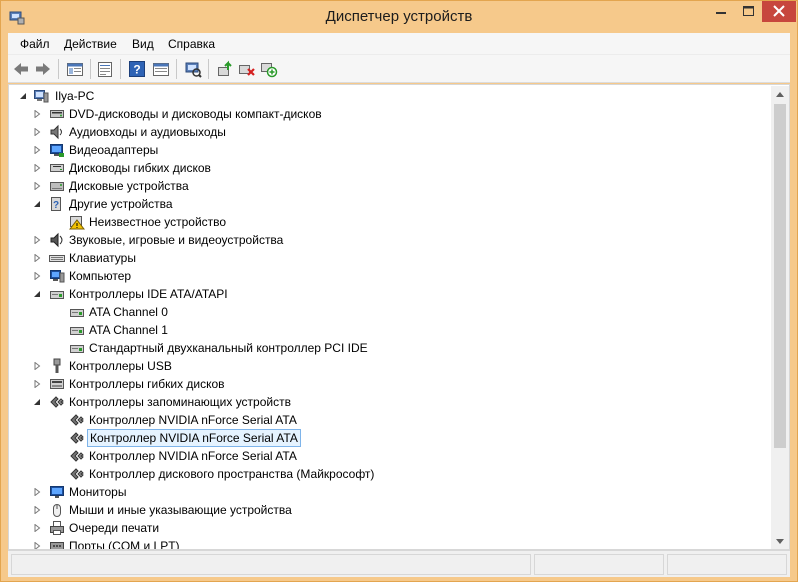  What do you see at coordinates (57, 545) in the screenshot?
I see `port-icon` at bounding box center [57, 545].